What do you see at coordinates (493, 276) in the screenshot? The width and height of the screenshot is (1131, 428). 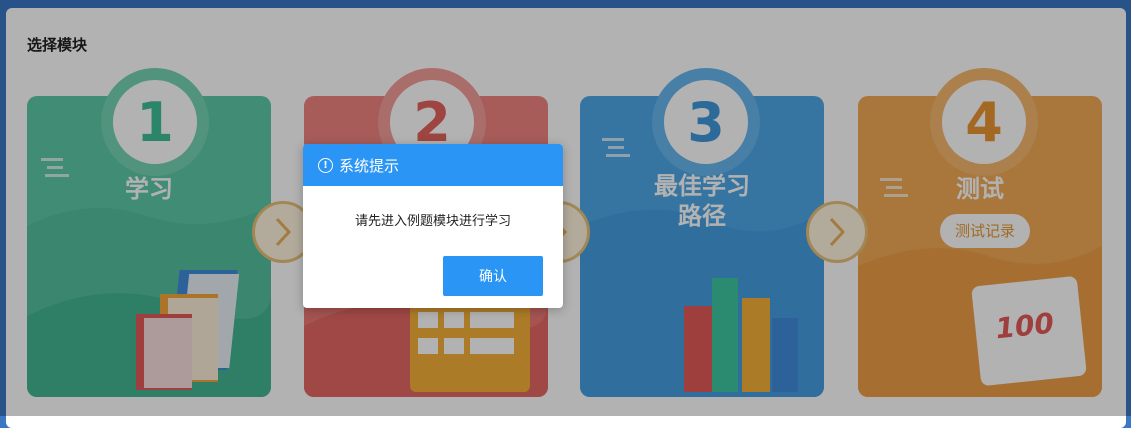 I see `confirm-button: 确认` at bounding box center [493, 276].